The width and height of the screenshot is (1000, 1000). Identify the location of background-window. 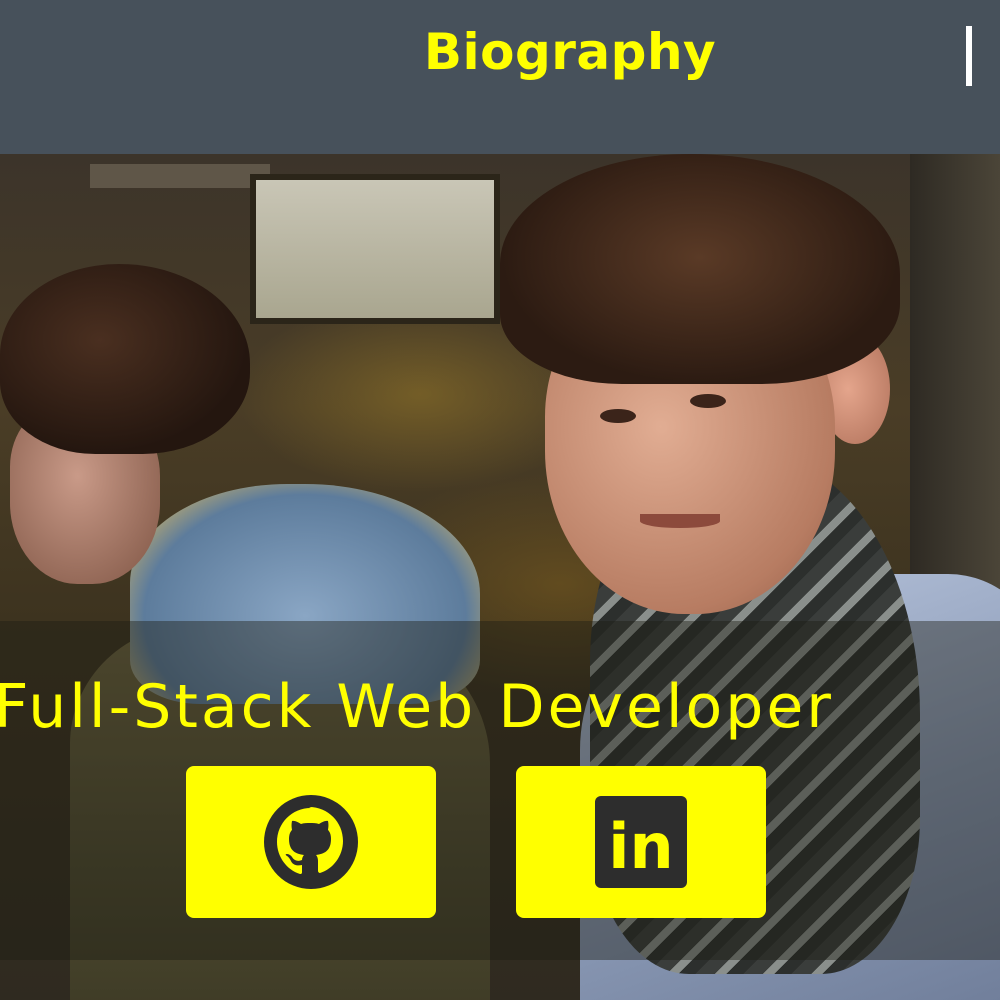
(375, 249).